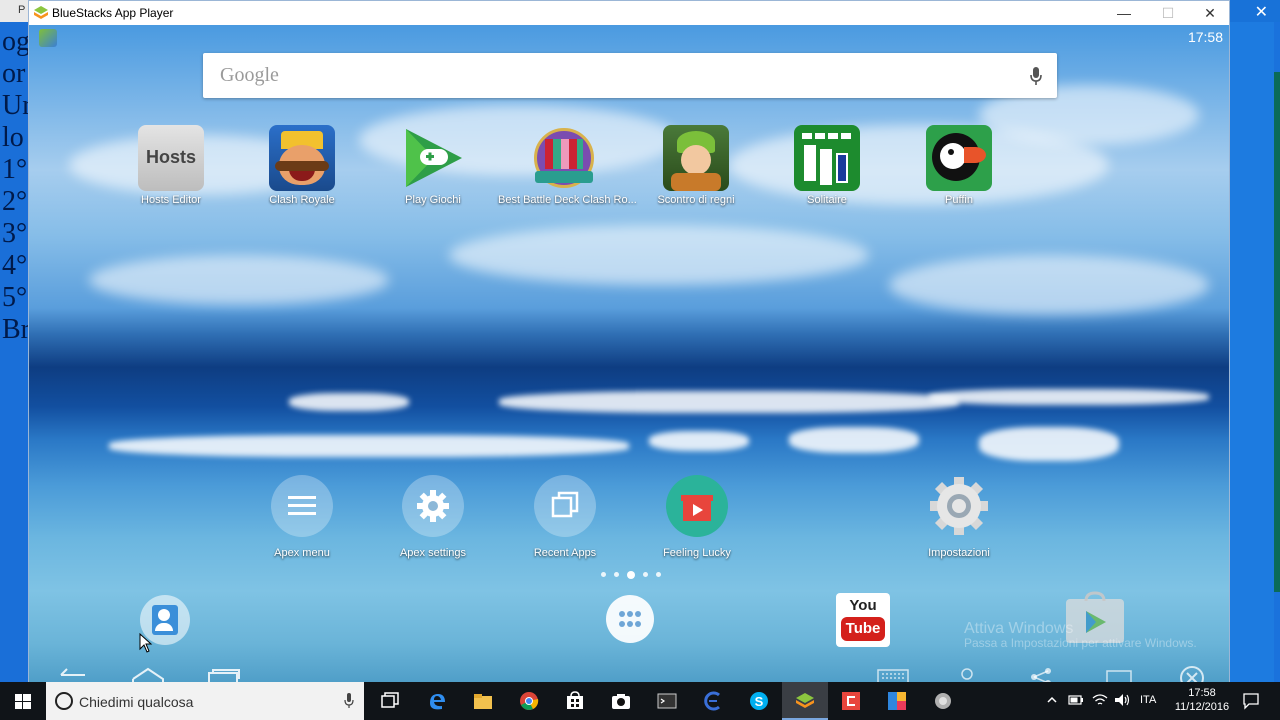  Describe the element at coordinates (433, 165) in the screenshot. I see `app-play-games: Play Giochi` at that location.